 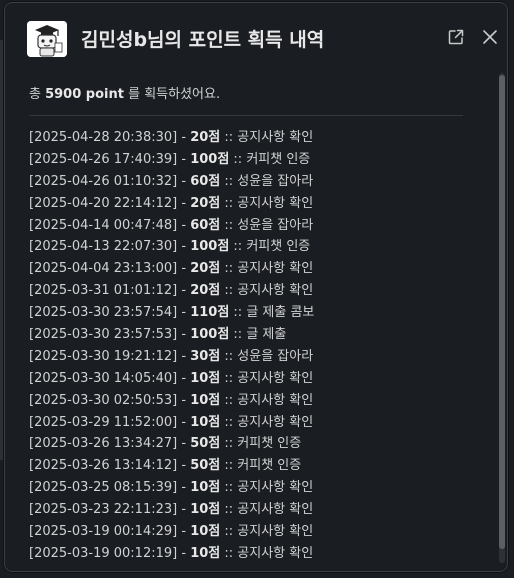 I want to click on summary-prefix: 총, so click(x=37, y=94).